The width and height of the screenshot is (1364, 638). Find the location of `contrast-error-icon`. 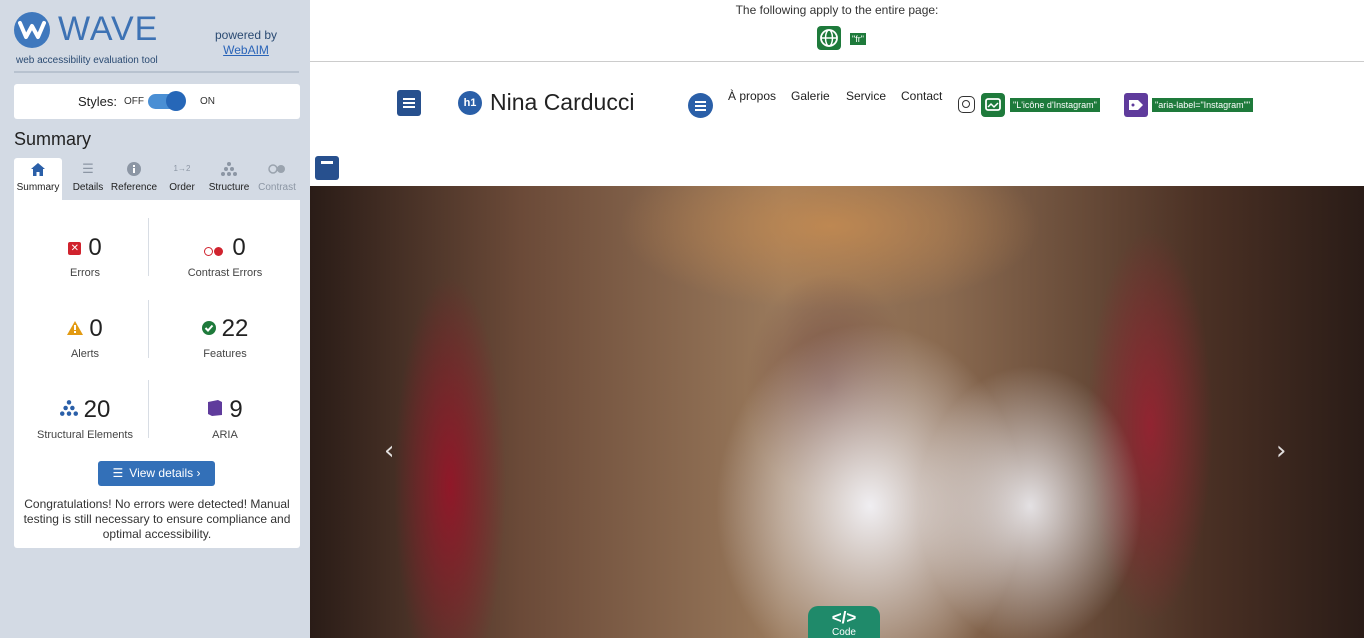

contrast-error-icon is located at coordinates (214, 249).